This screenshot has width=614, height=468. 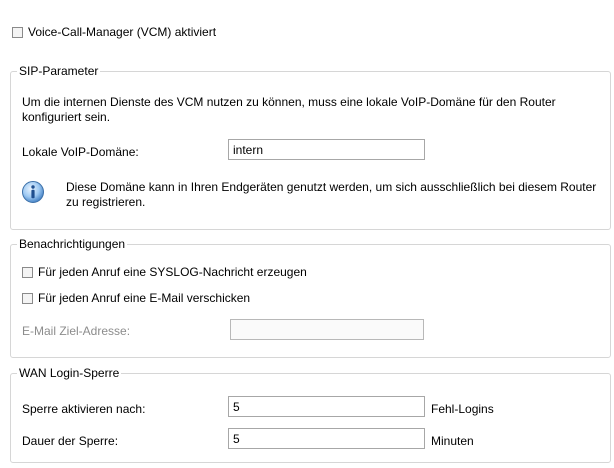 I want to click on lock-after-input, so click(x=326, y=406).